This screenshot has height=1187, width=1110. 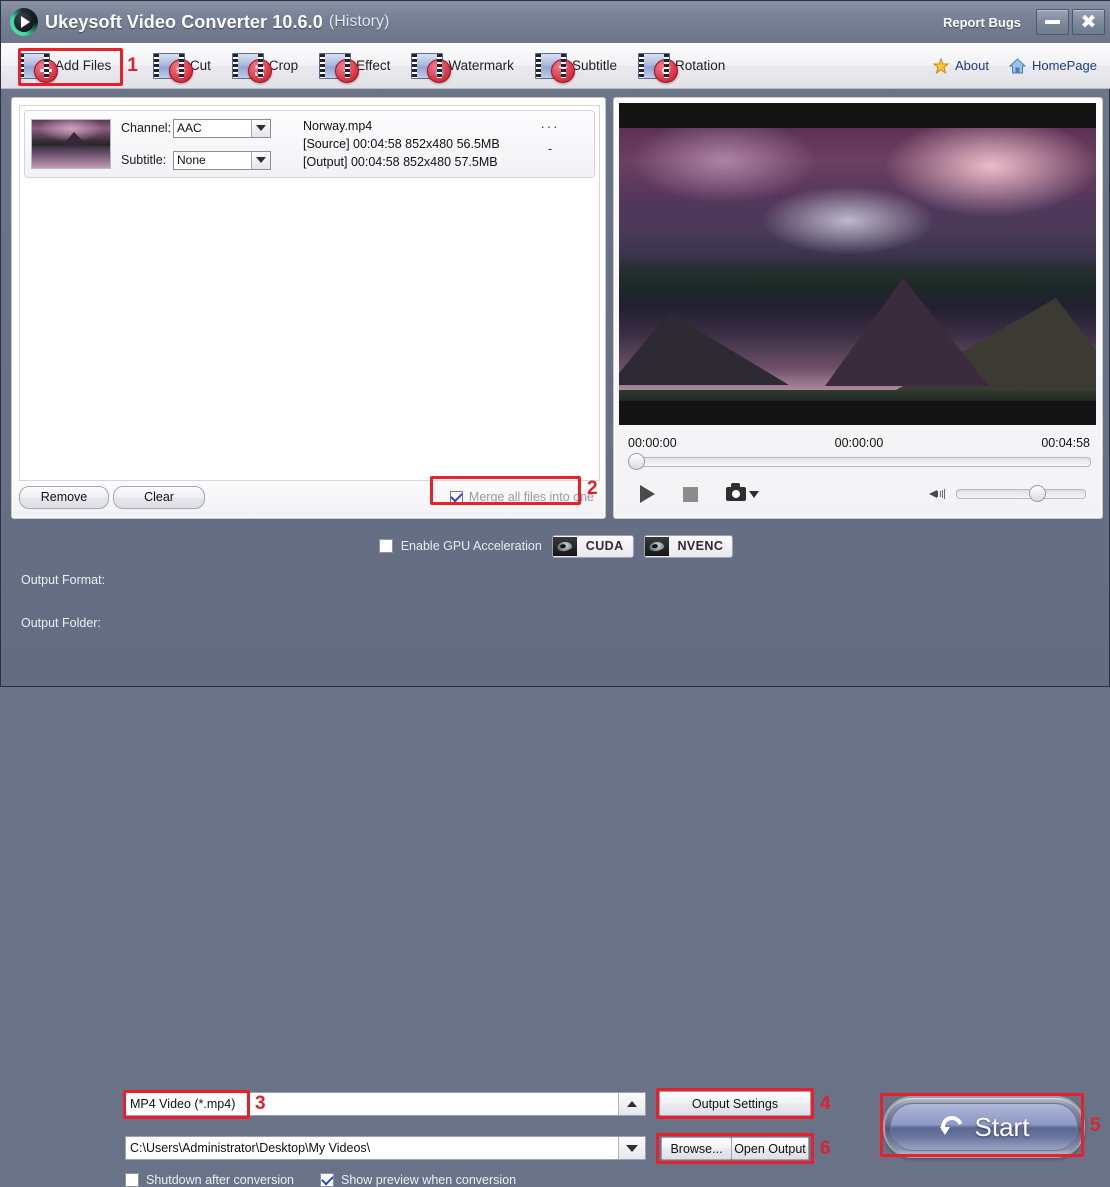 I want to click on caret-down-icon, so click(x=754, y=494).